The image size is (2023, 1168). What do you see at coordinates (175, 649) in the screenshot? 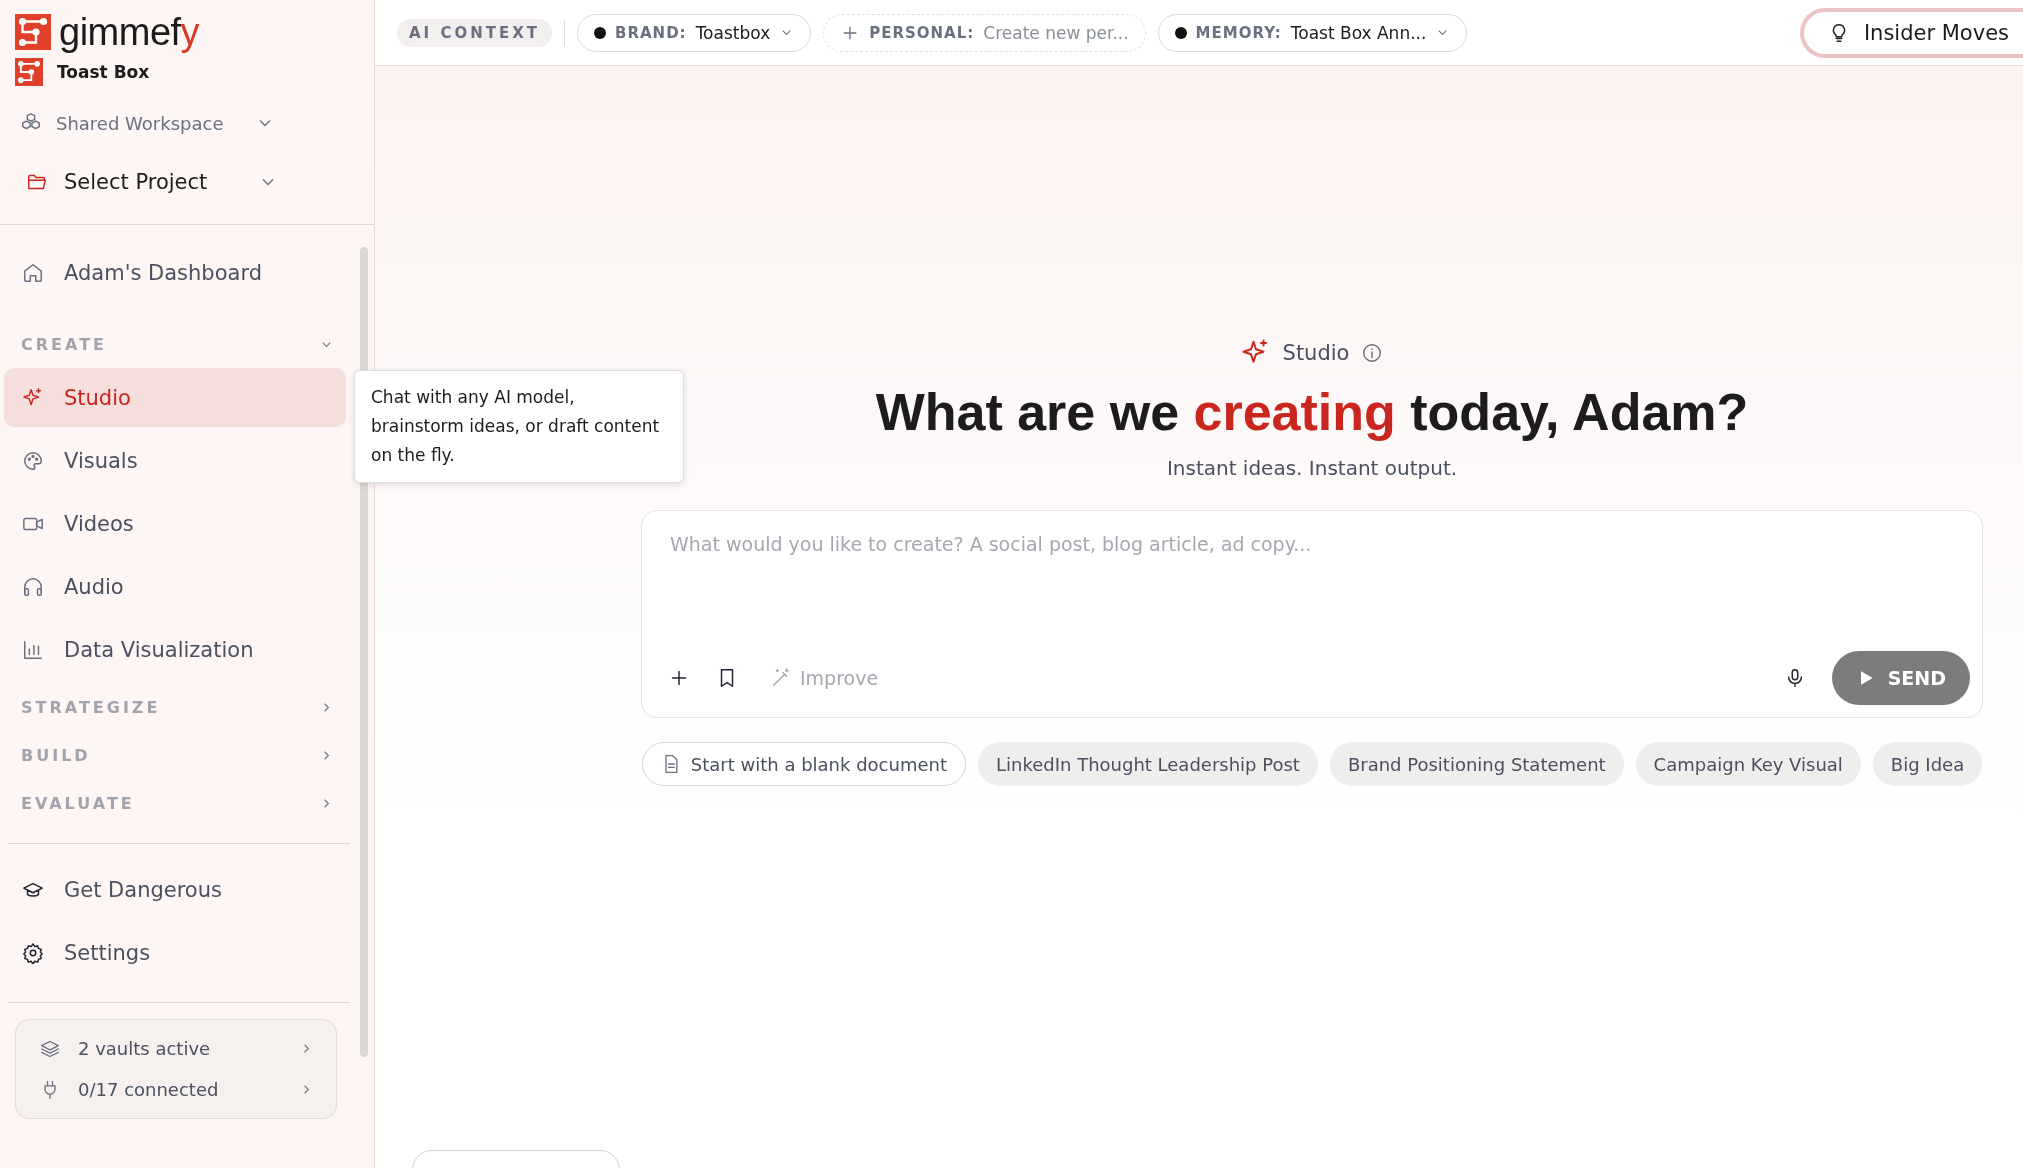
I see `nav-item: Data Visualization` at bounding box center [175, 649].